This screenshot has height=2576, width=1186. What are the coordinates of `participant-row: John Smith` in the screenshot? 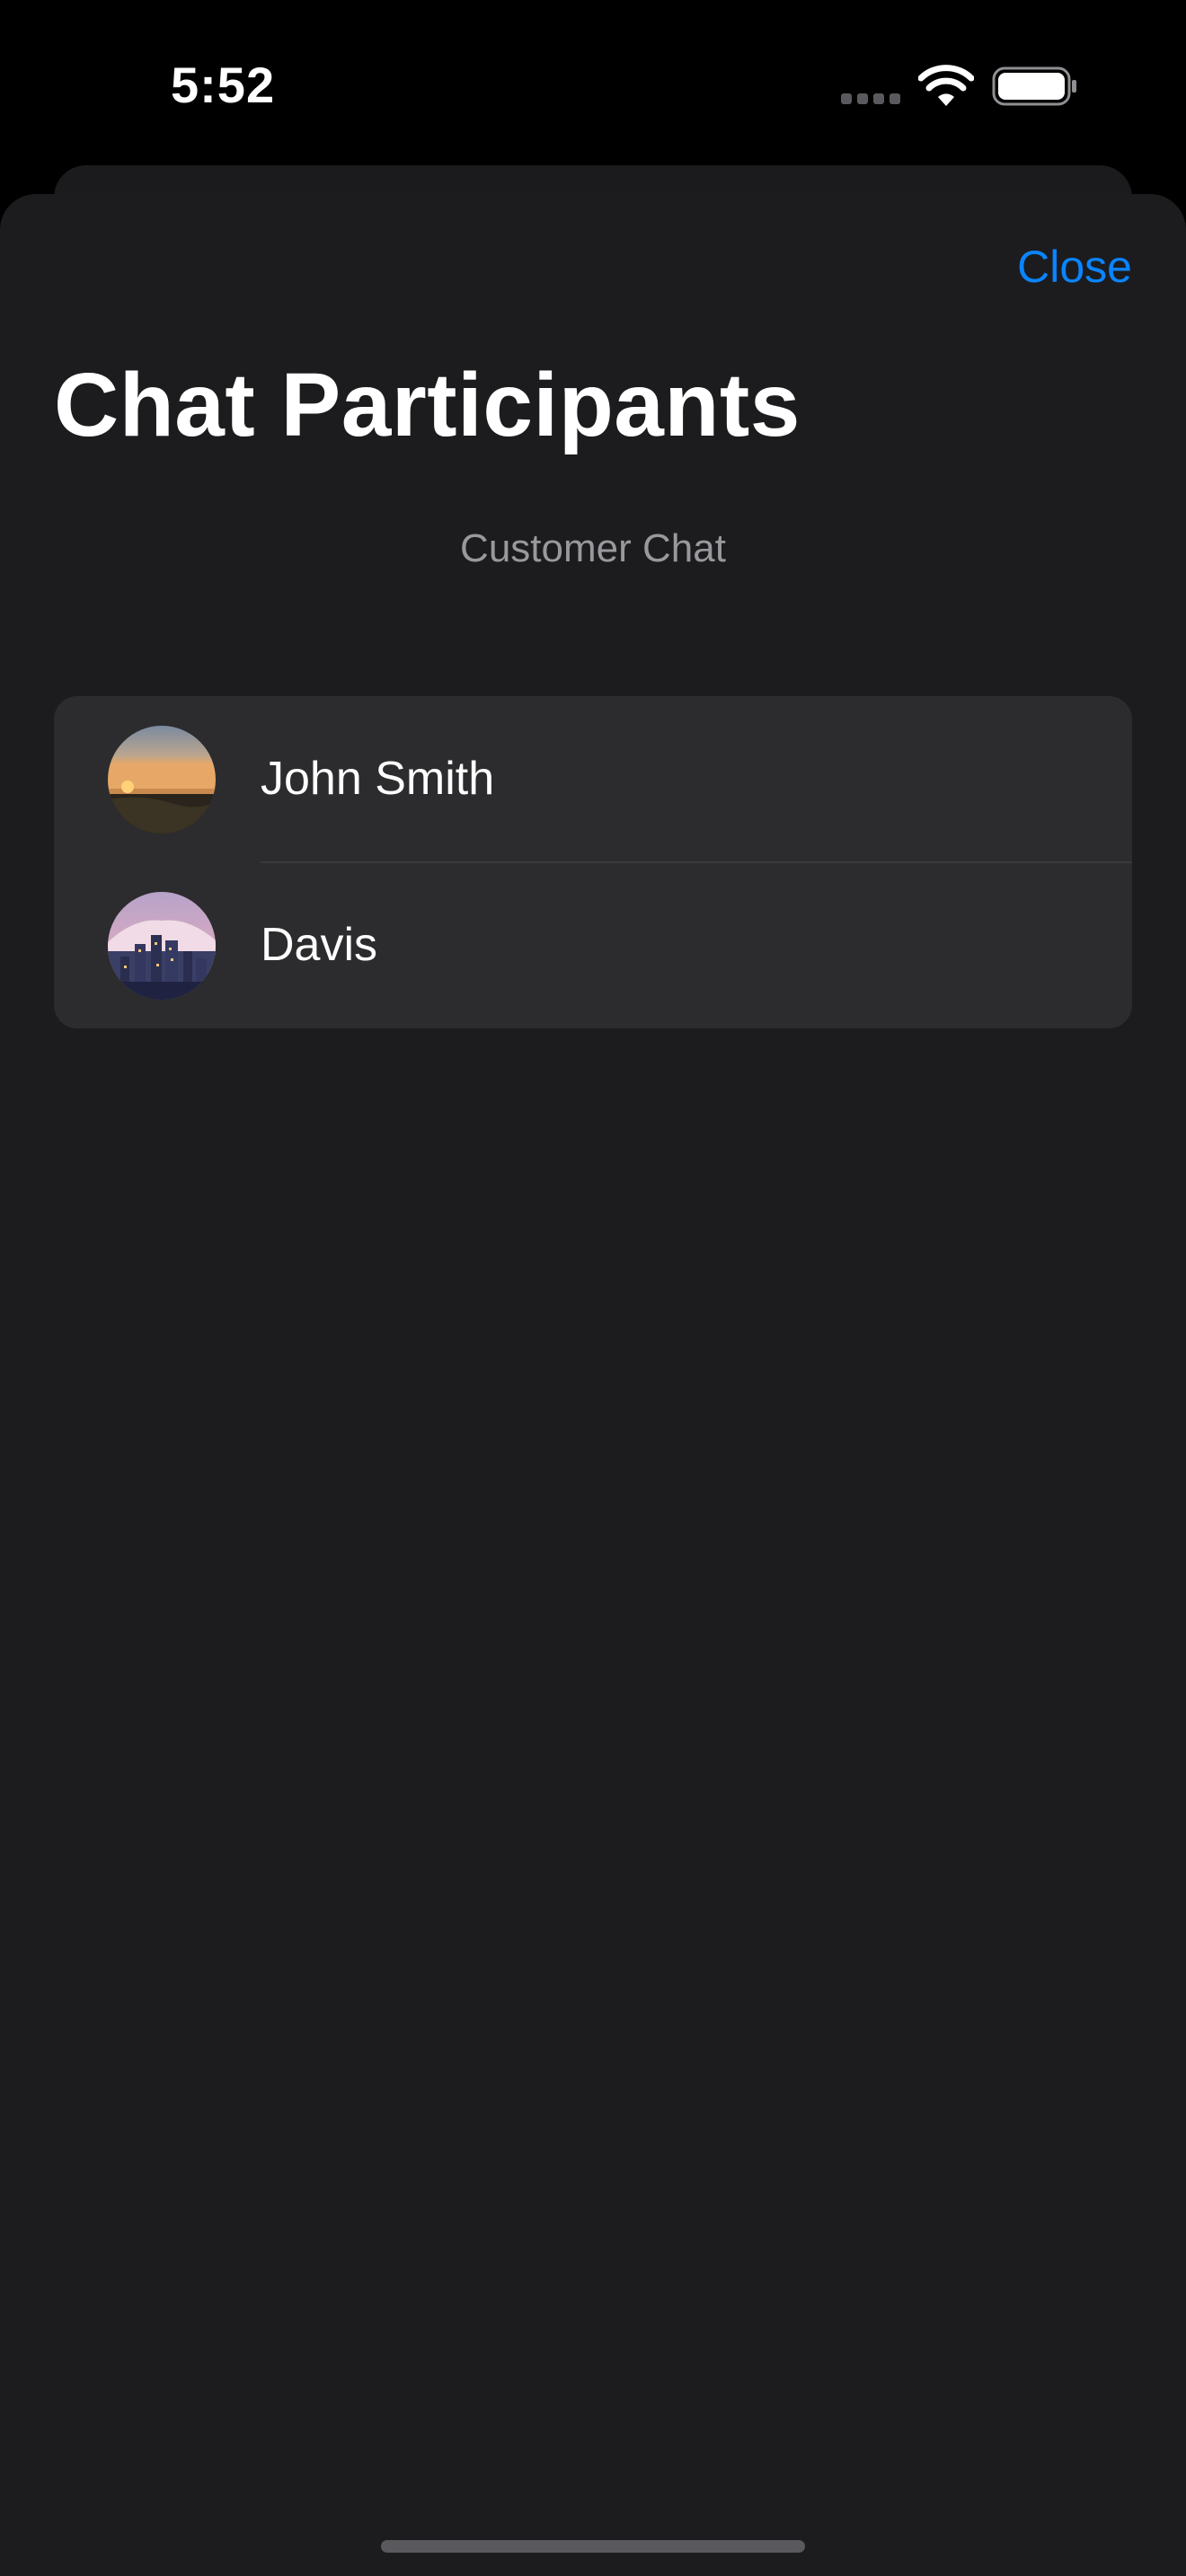 It's located at (593, 779).